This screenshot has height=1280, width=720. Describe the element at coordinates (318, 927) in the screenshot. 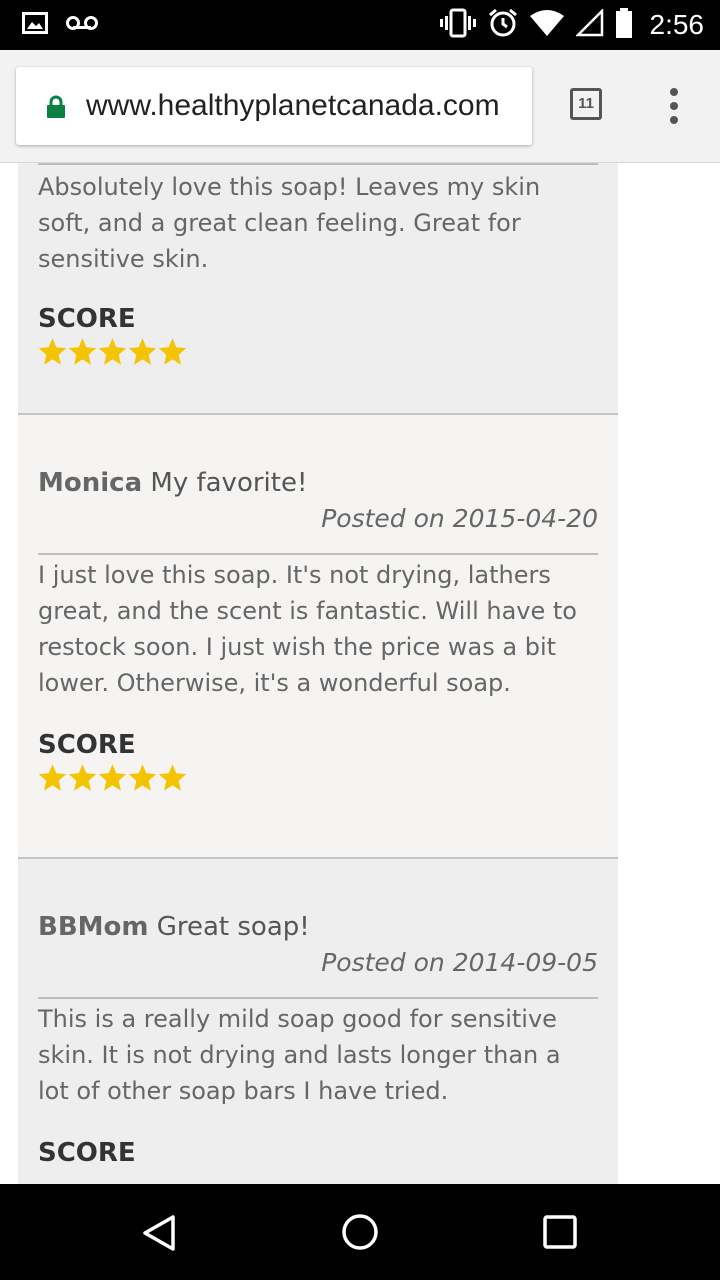

I see `review-header: BBMom Great soap!` at that location.